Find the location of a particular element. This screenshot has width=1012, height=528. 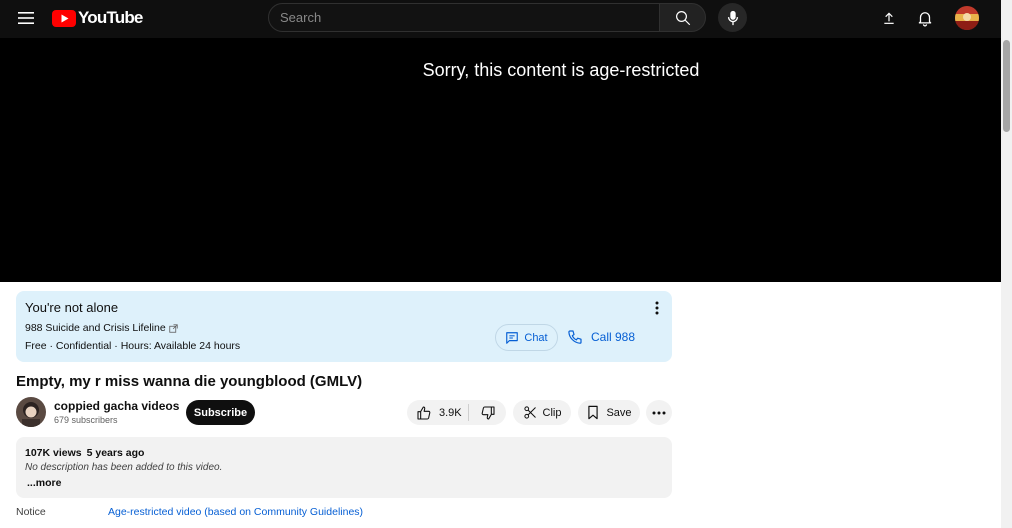

dislike-button is located at coordinates (487, 412).